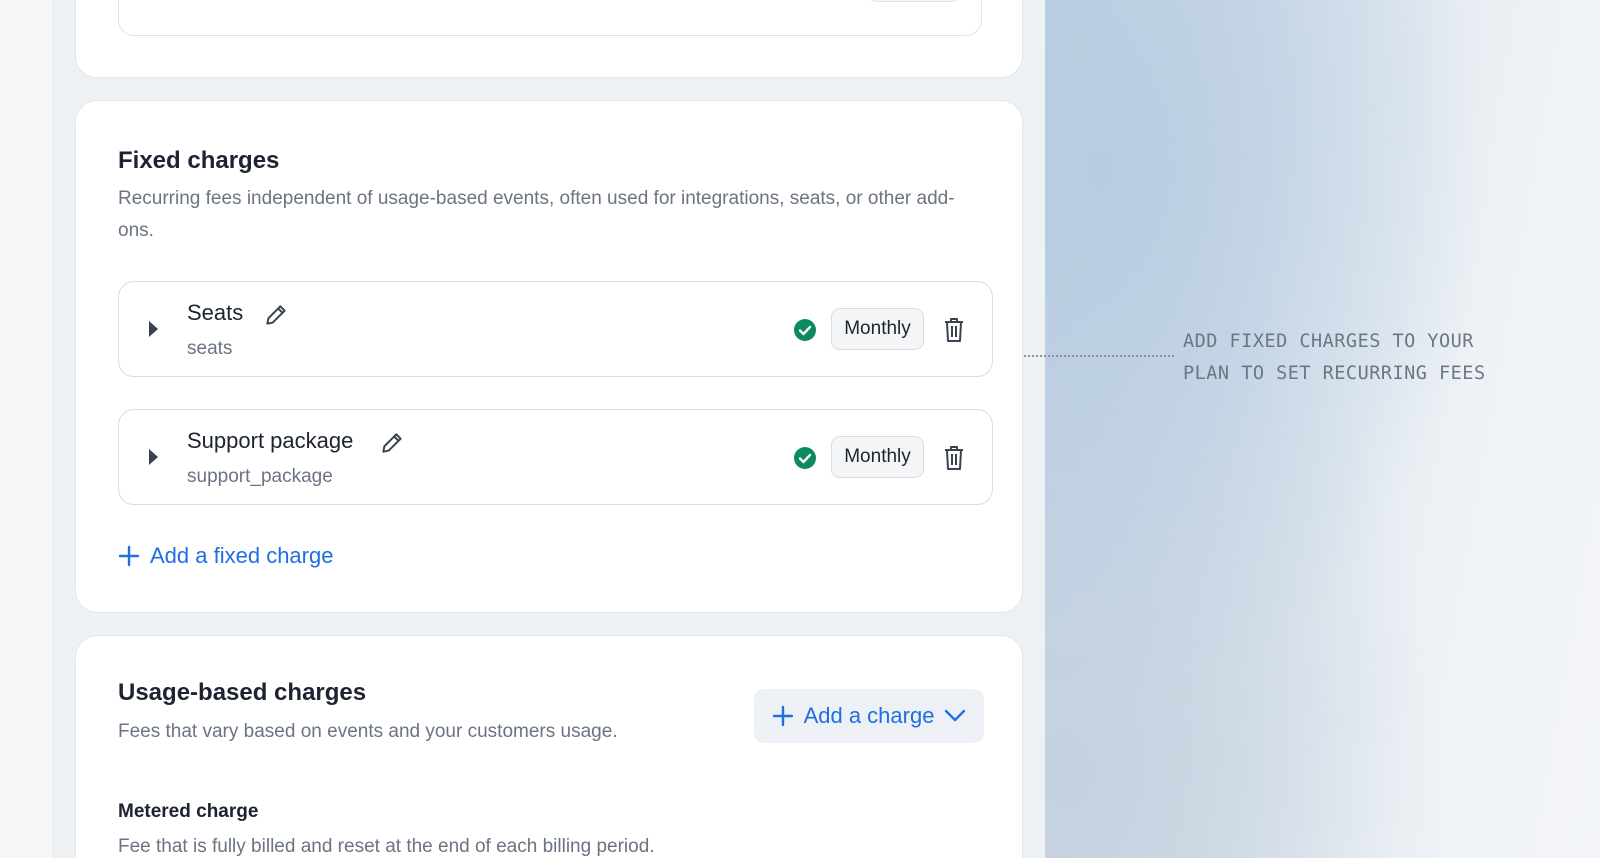 The height and width of the screenshot is (858, 1600). I want to click on left-sidebar-edge, so click(27, 429).